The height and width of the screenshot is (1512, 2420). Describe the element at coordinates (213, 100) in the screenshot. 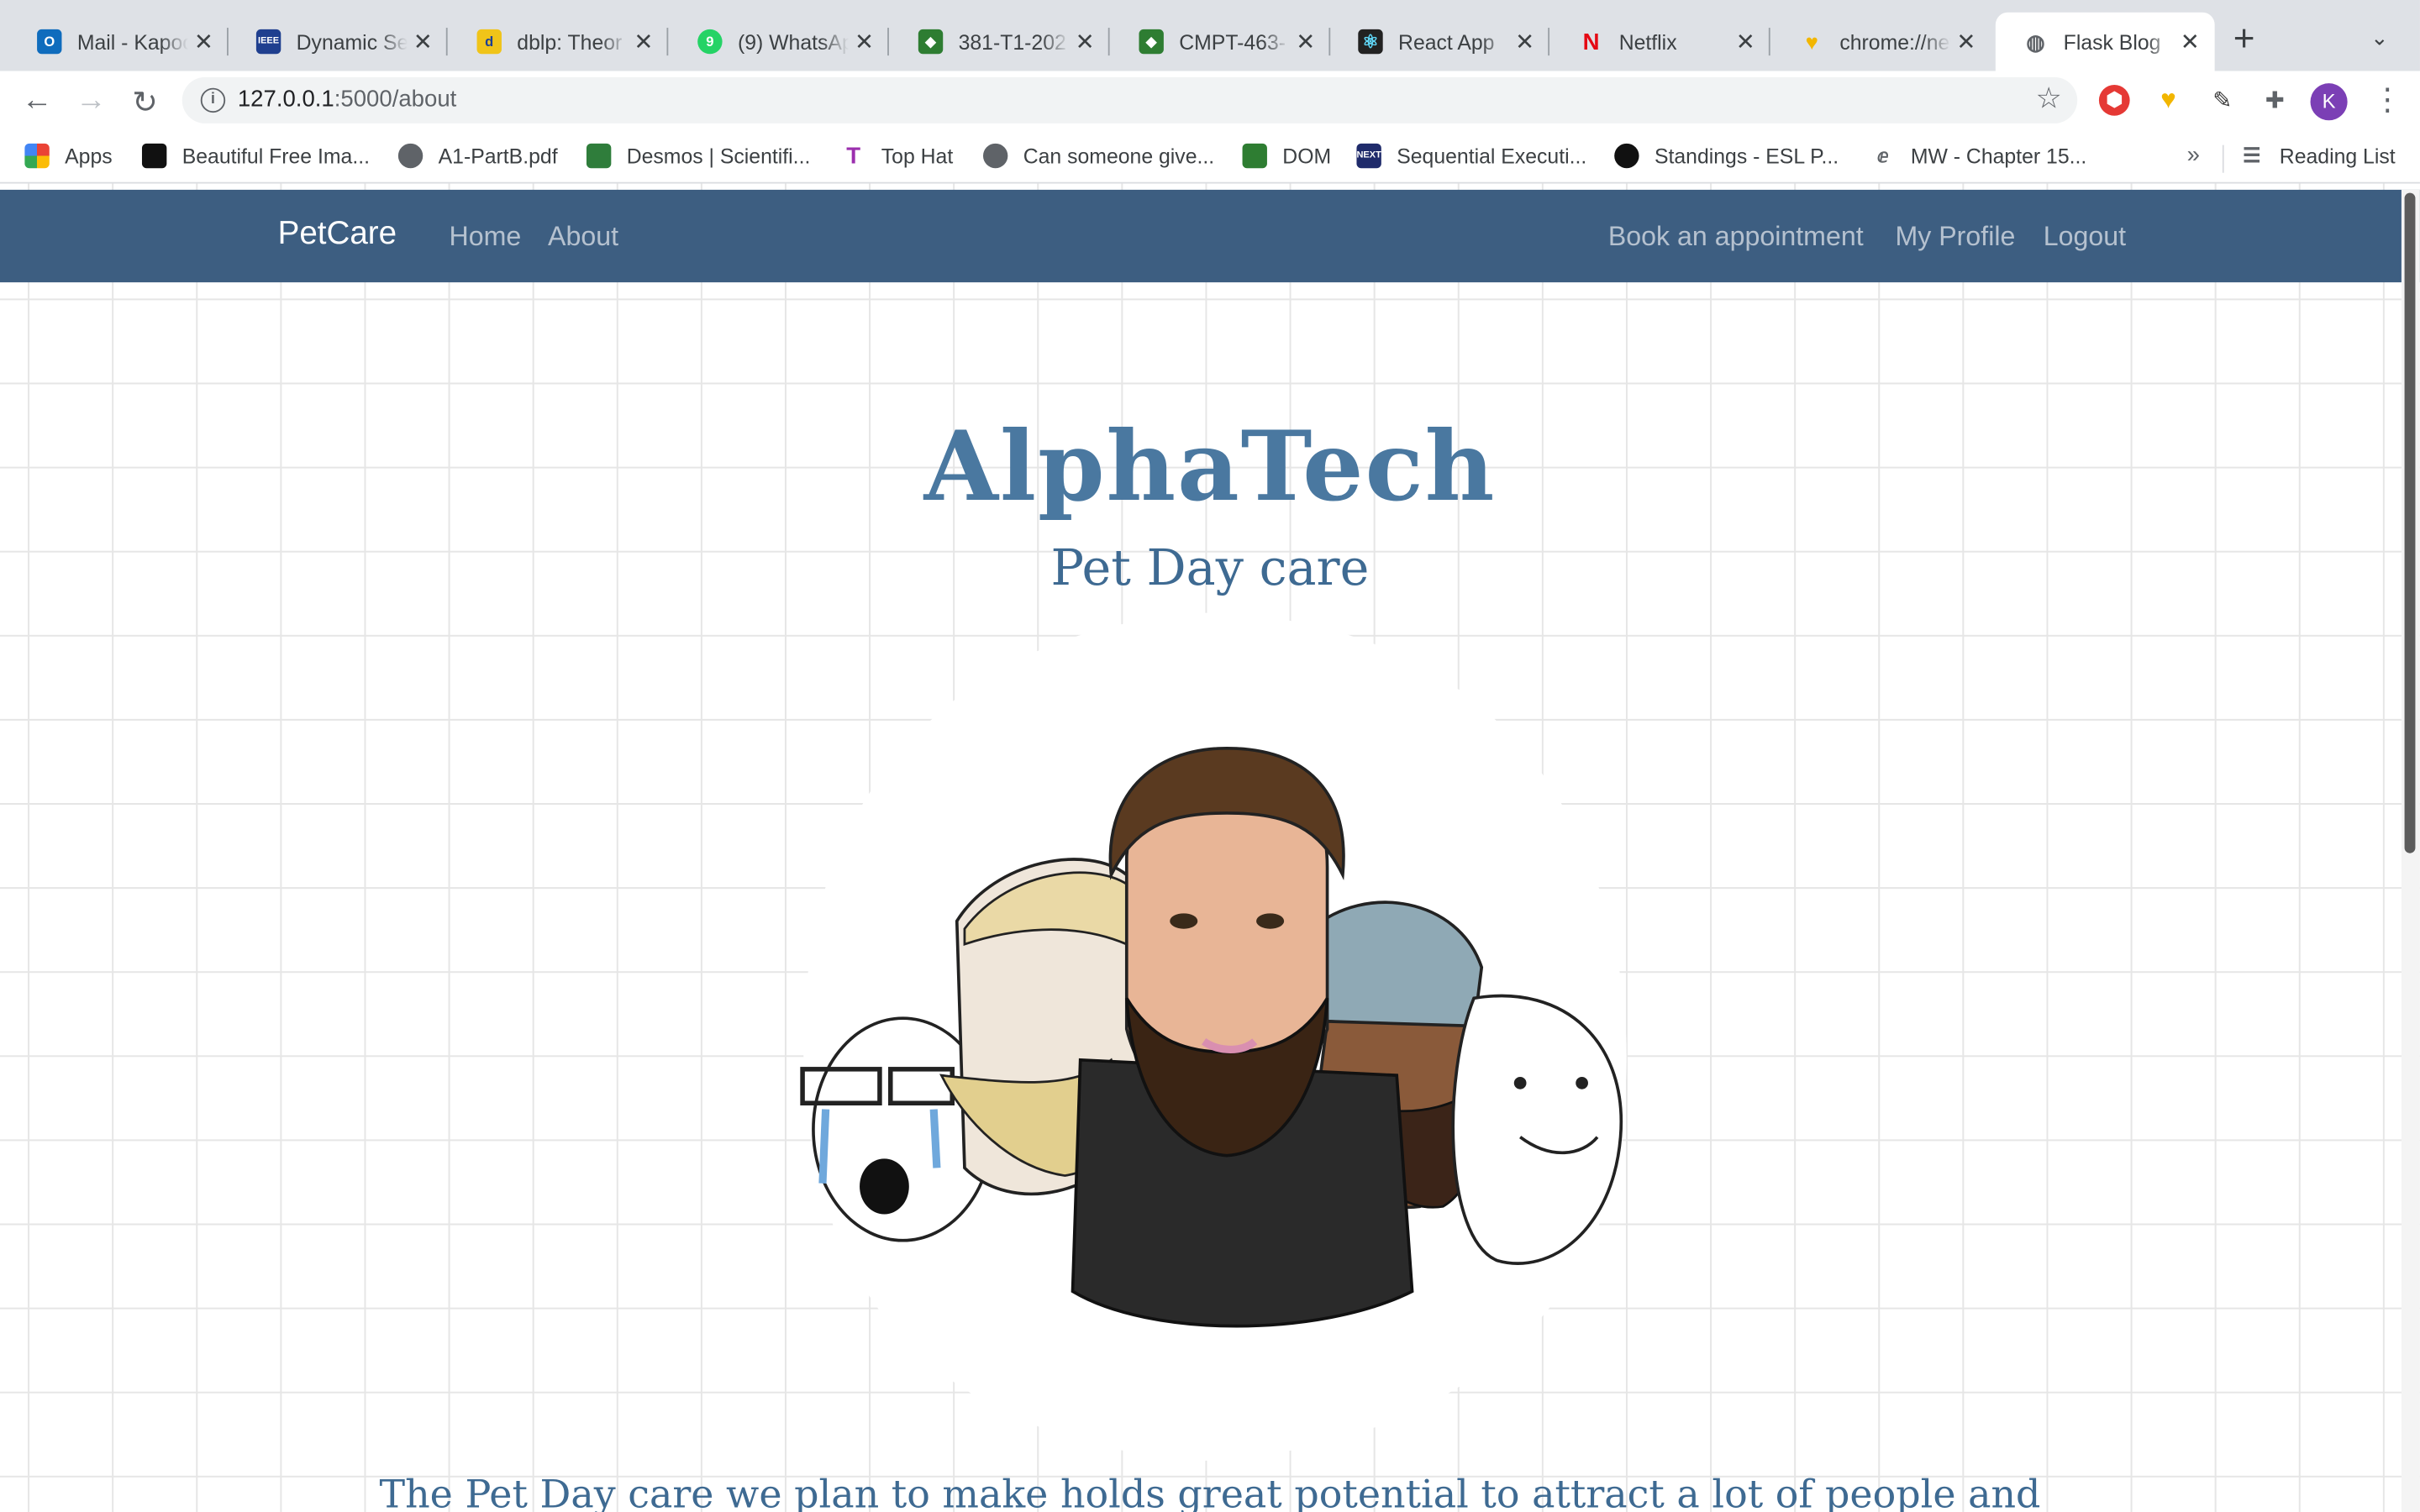

I see `info-icon: i` at that location.